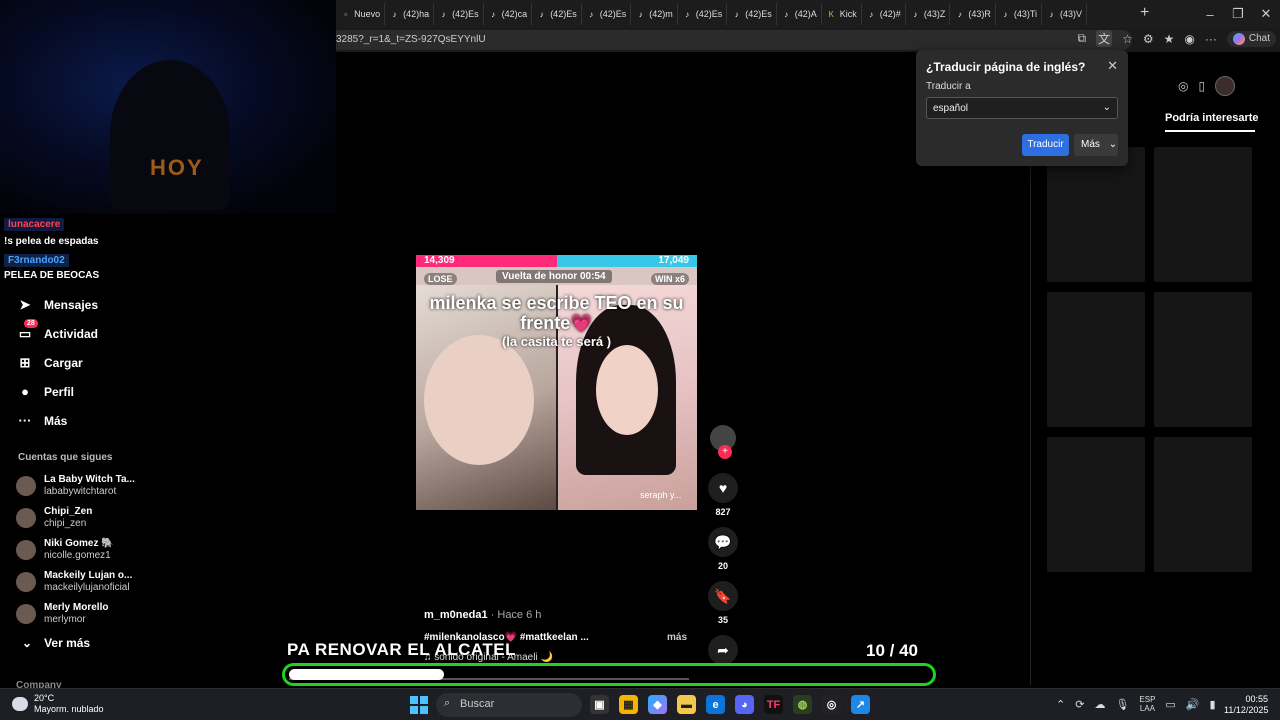 This screenshot has height=720, width=1280. What do you see at coordinates (1127, 39) in the screenshot?
I see `favorite-star-icon: ☆` at bounding box center [1127, 39].